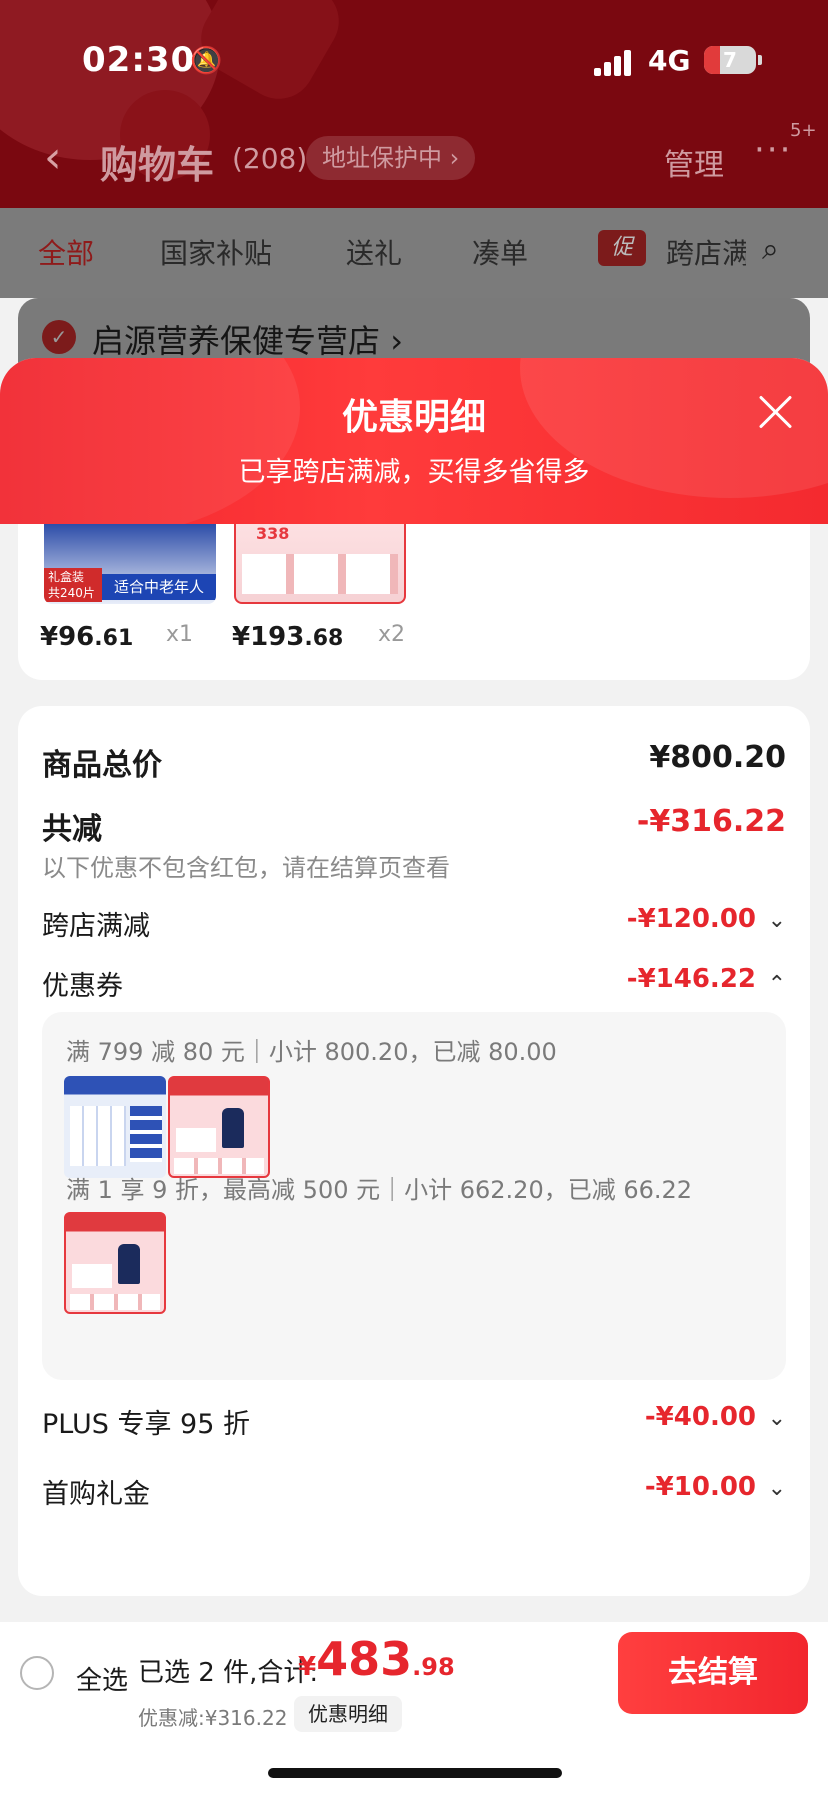 This screenshot has height=1796, width=828. I want to click on coupon-rule: 满 1 享 9 折，最高减 500 元｜小计 662.20，已减 66.22, so click(379, 1190).